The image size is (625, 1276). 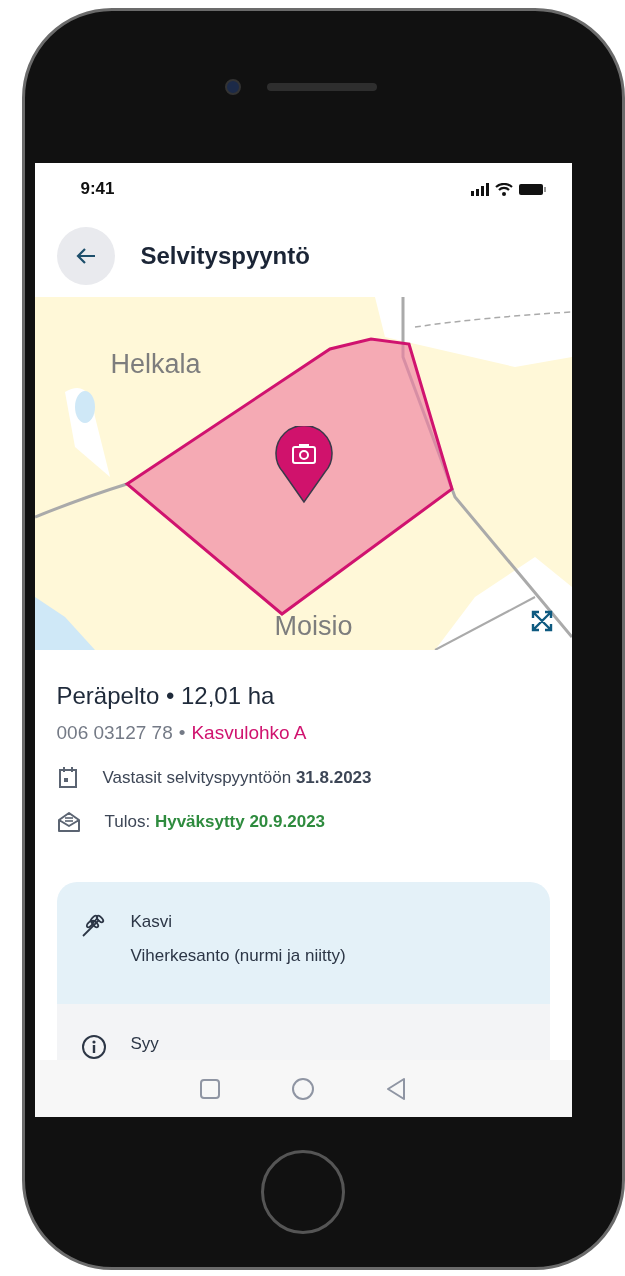 What do you see at coordinates (303, 1088) in the screenshot?
I see `home-button` at bounding box center [303, 1088].